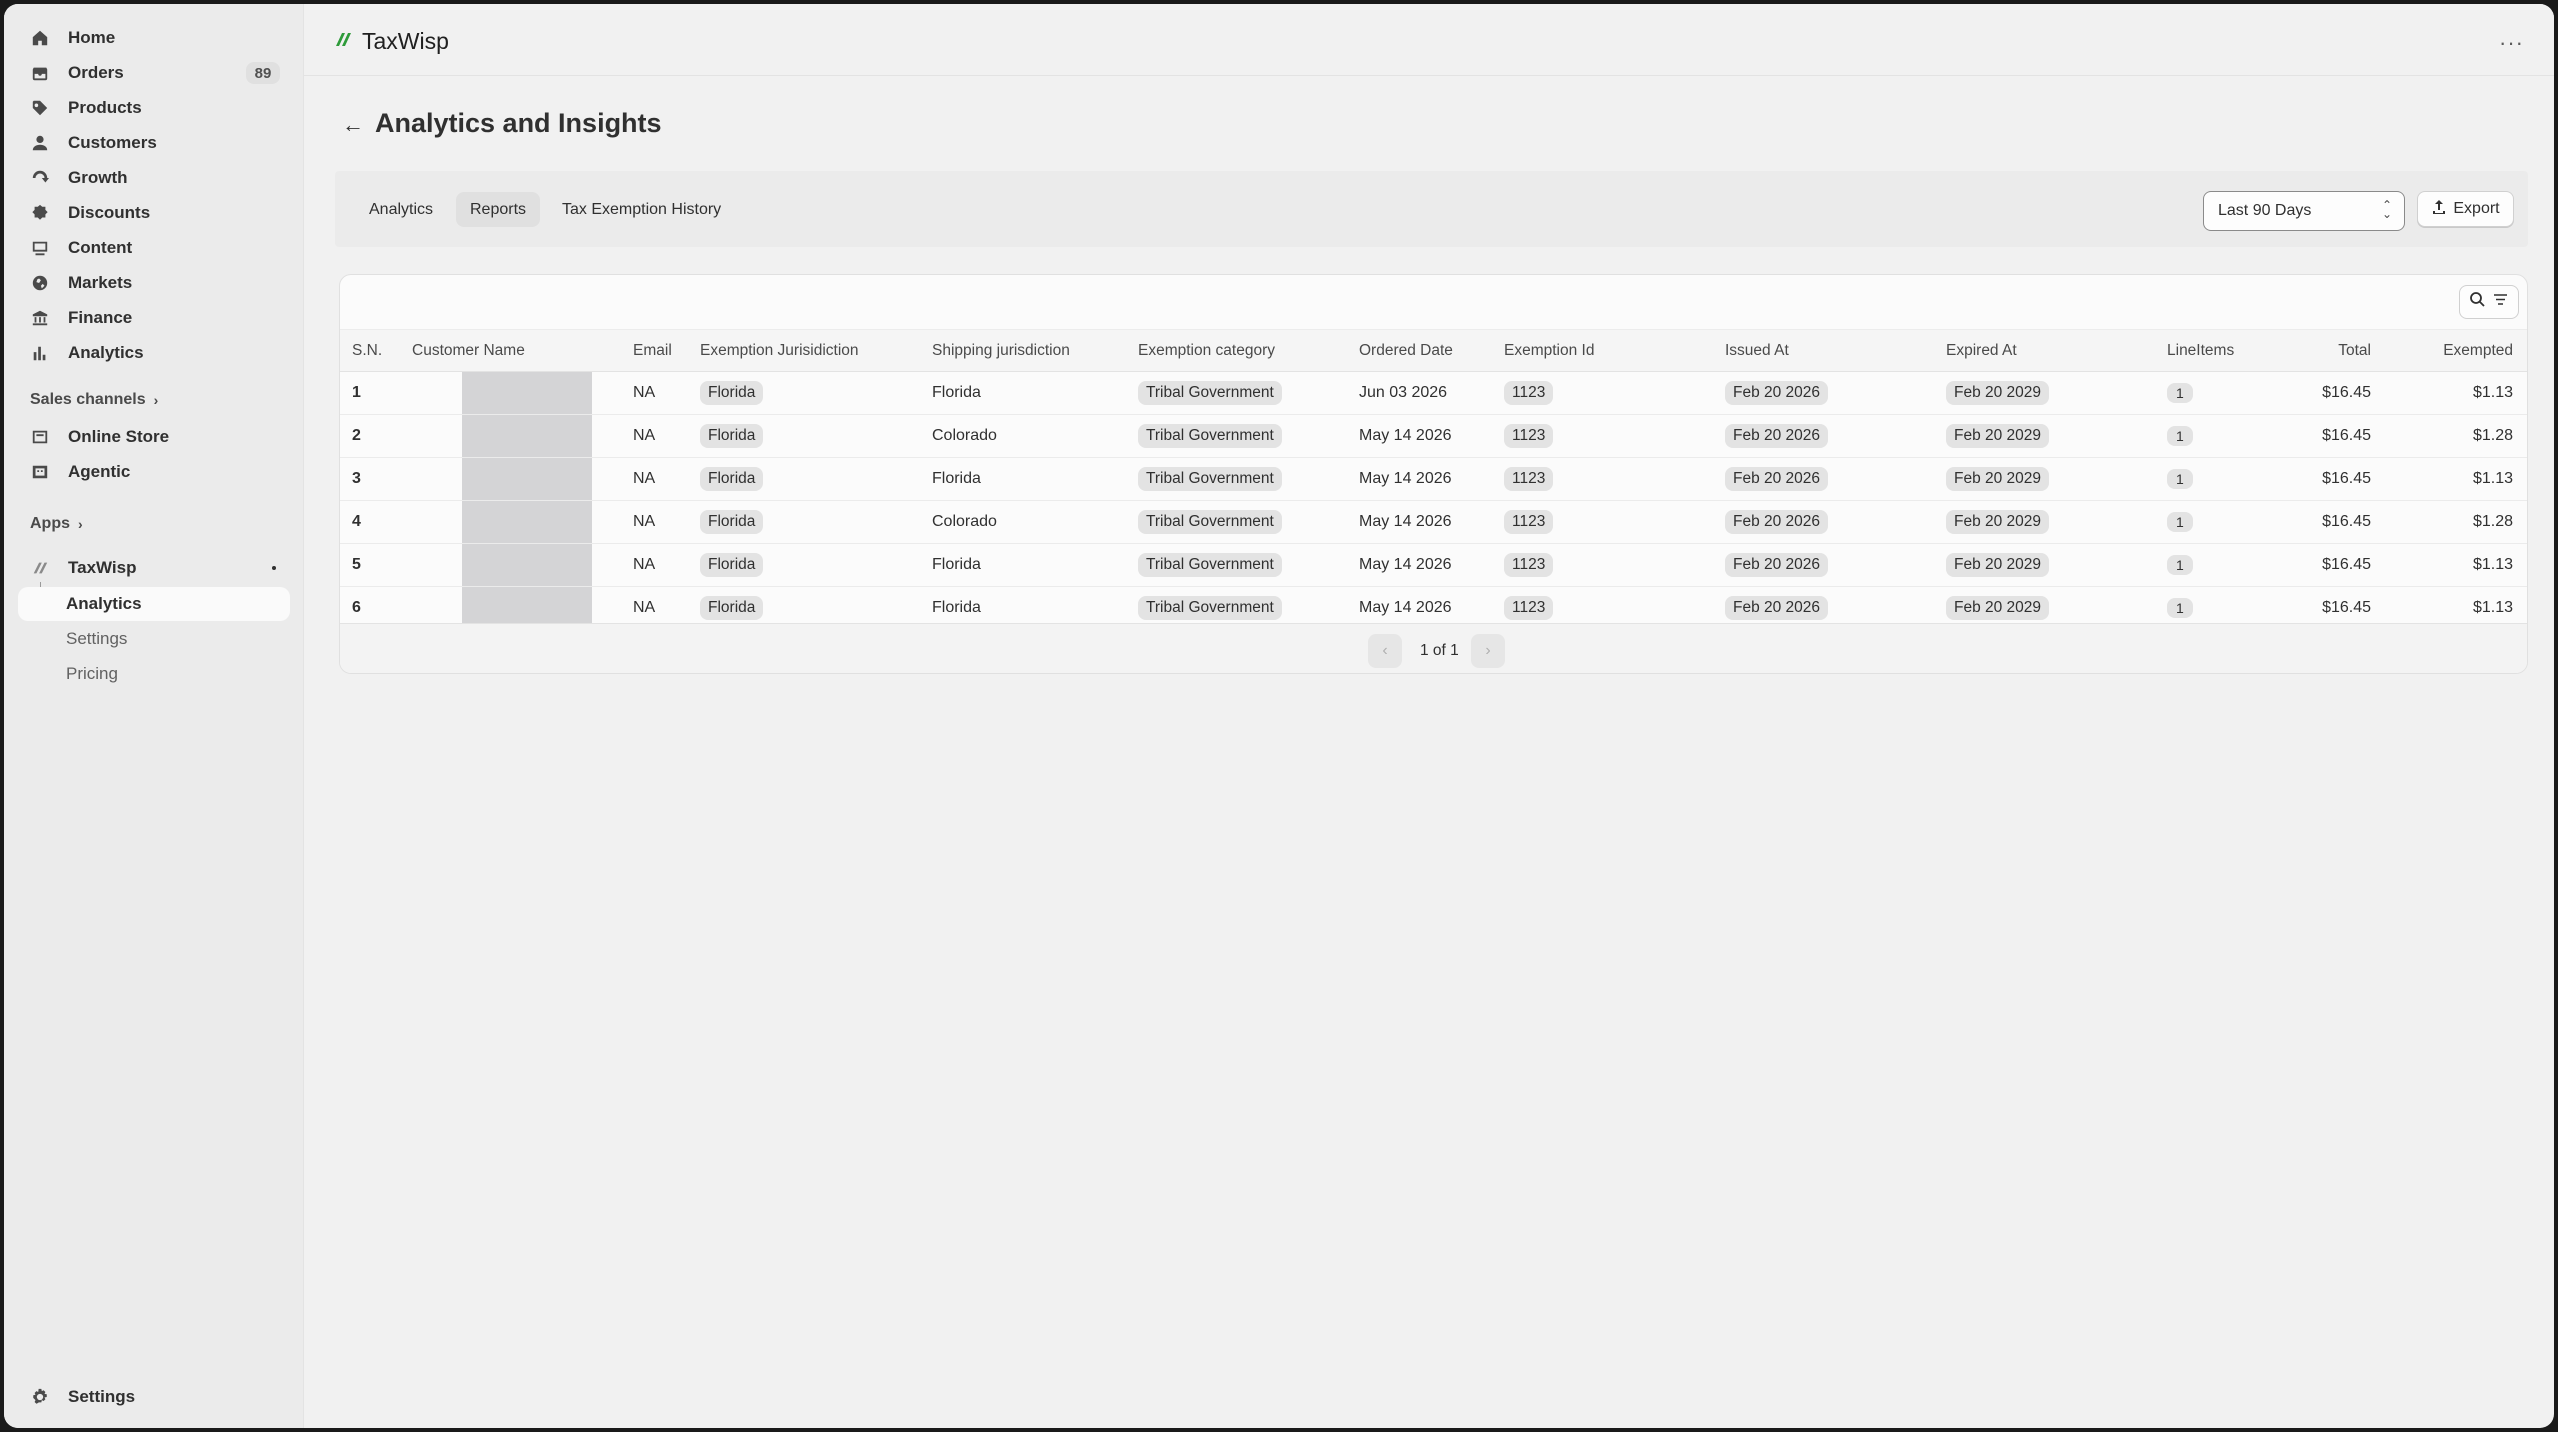 The height and width of the screenshot is (1432, 2558). I want to click on tab-analytics: Analytics, so click(401, 209).